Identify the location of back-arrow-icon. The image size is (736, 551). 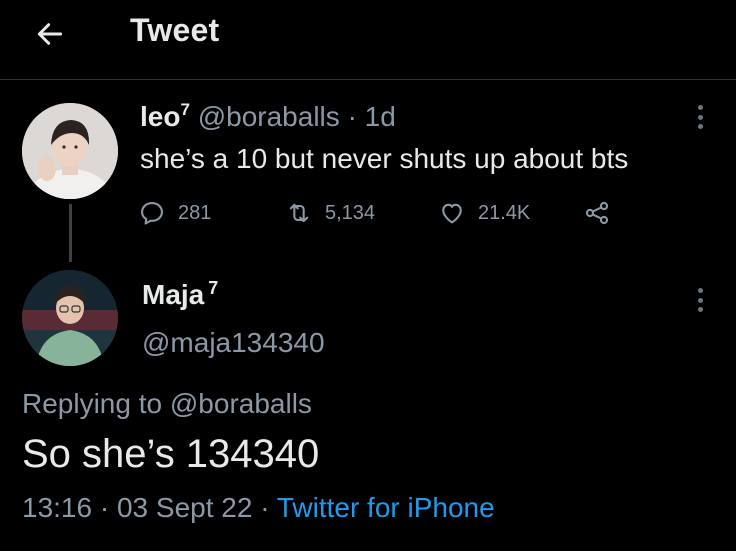
(50, 34).